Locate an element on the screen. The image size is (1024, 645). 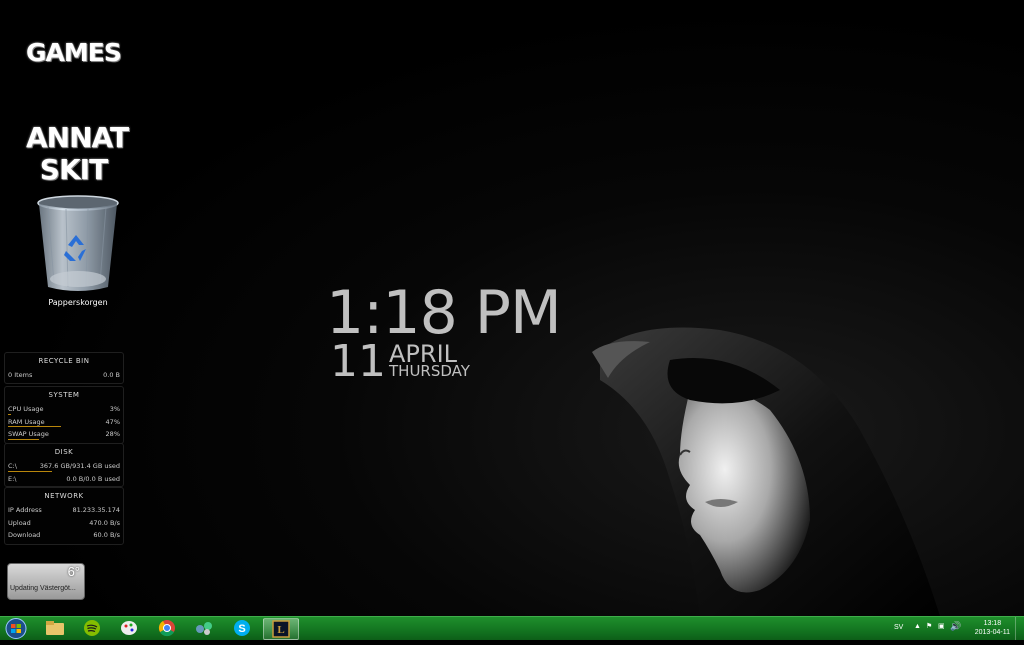
taskbar-network-app is located at coordinates (204, 628).